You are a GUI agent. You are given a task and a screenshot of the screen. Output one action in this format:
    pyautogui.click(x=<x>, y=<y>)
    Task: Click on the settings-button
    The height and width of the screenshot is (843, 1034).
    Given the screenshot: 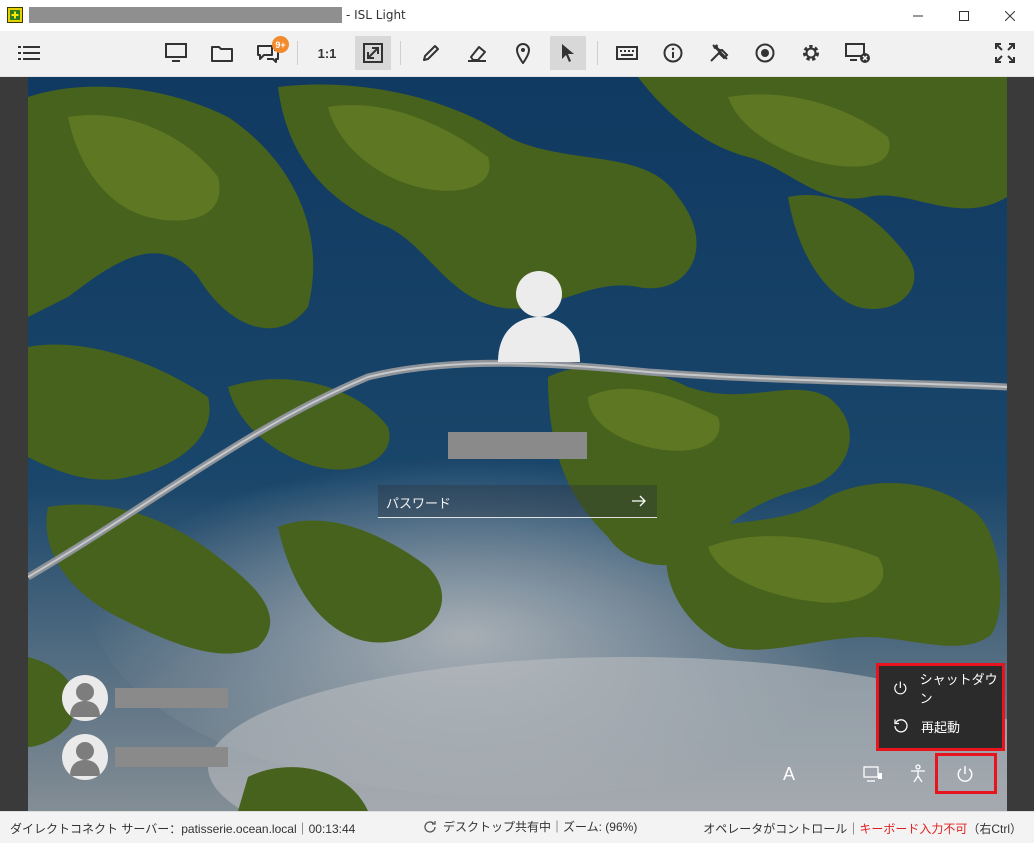 What is the action you would take?
    pyautogui.click(x=811, y=53)
    